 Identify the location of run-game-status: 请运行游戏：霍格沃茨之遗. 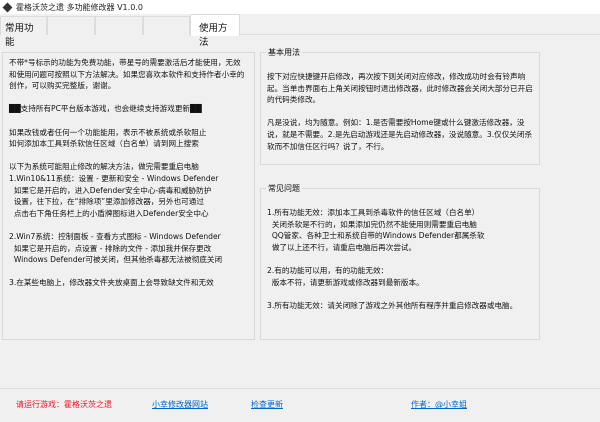
(64, 404).